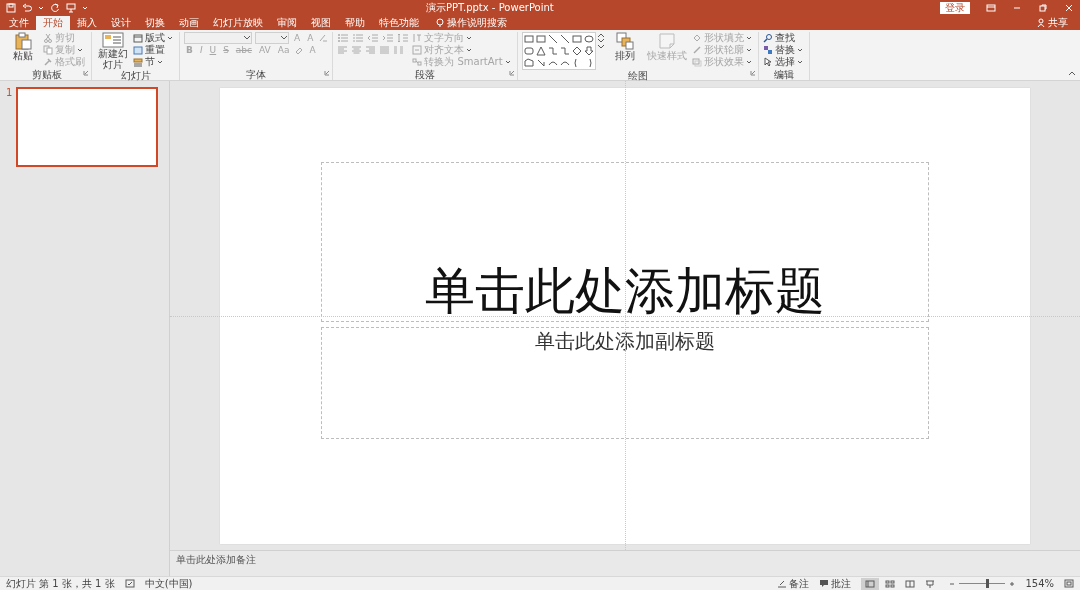  I want to click on group-label: 剪贴板, so click(46, 74).